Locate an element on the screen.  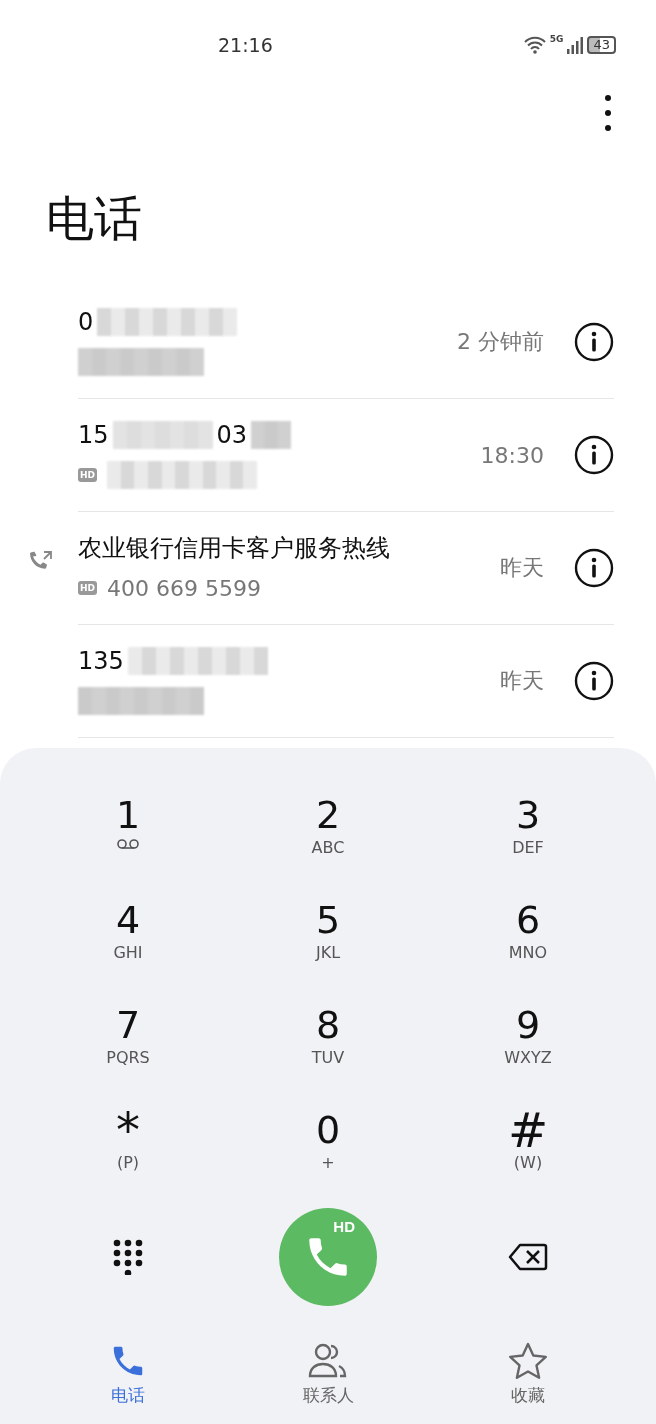
contacts-icon is located at coordinates (328, 1361).